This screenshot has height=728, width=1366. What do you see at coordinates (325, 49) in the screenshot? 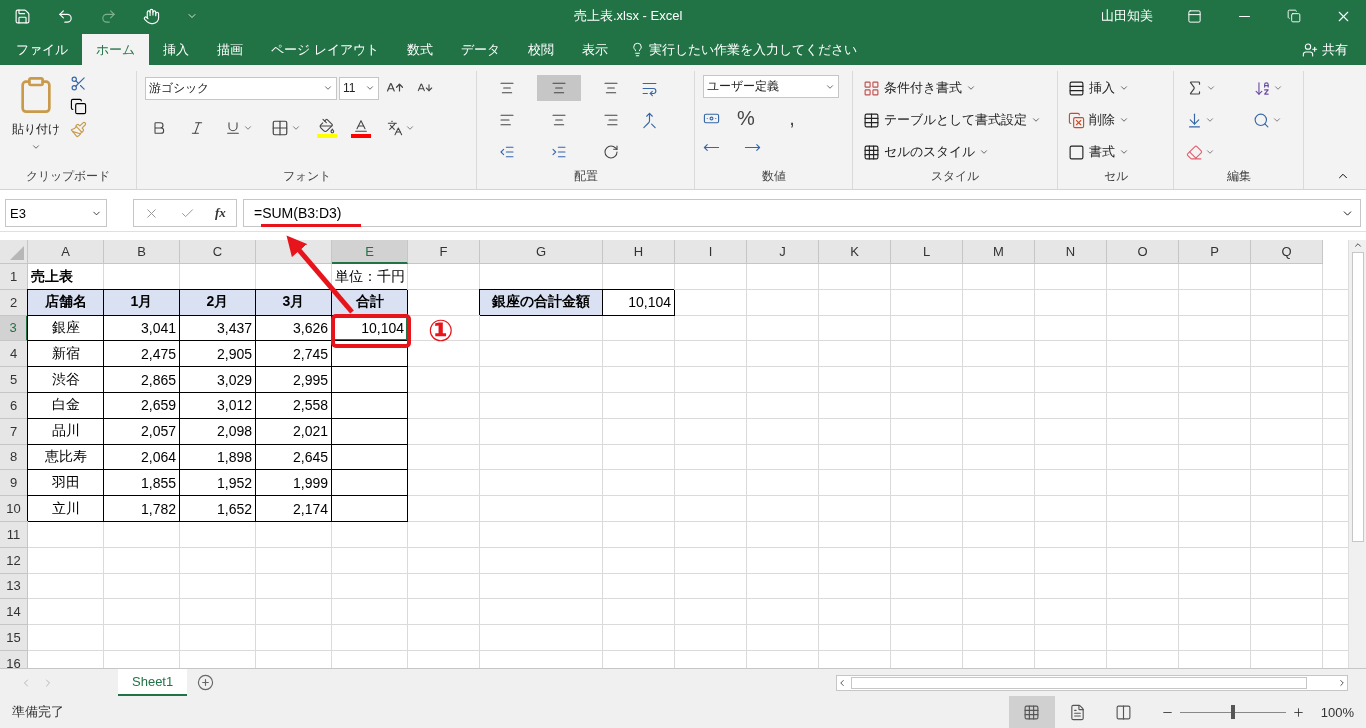
I see `ribbon-tab: ページ レイアウト` at bounding box center [325, 49].